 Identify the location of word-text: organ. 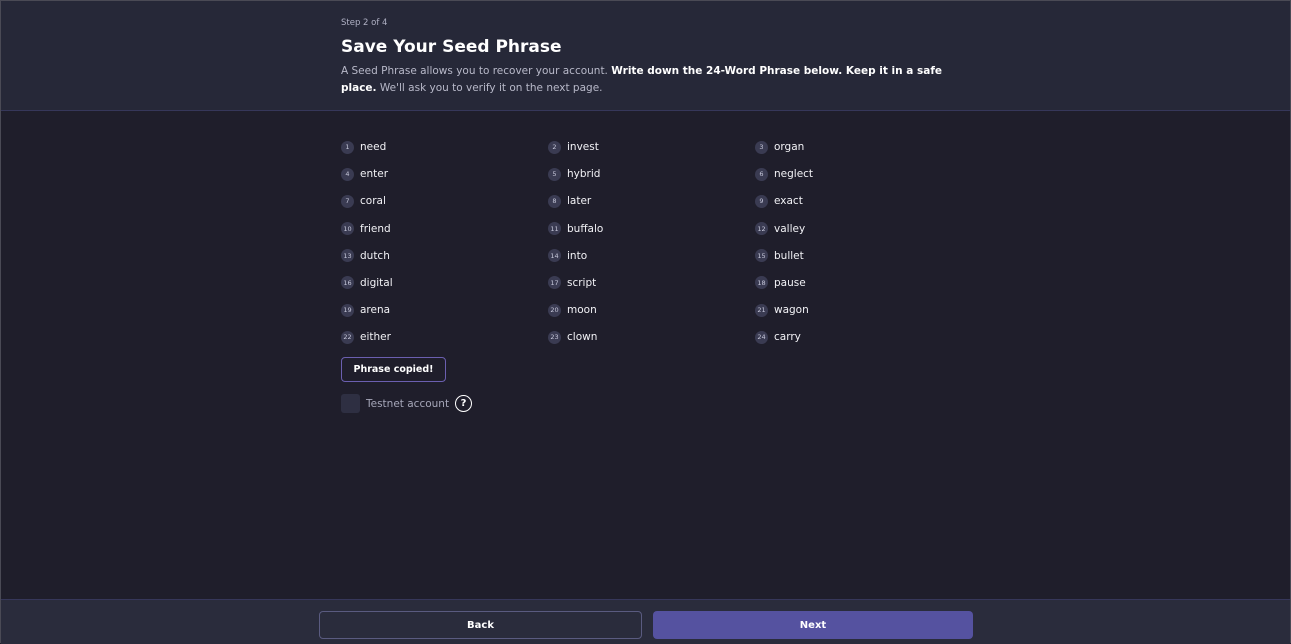
(789, 147).